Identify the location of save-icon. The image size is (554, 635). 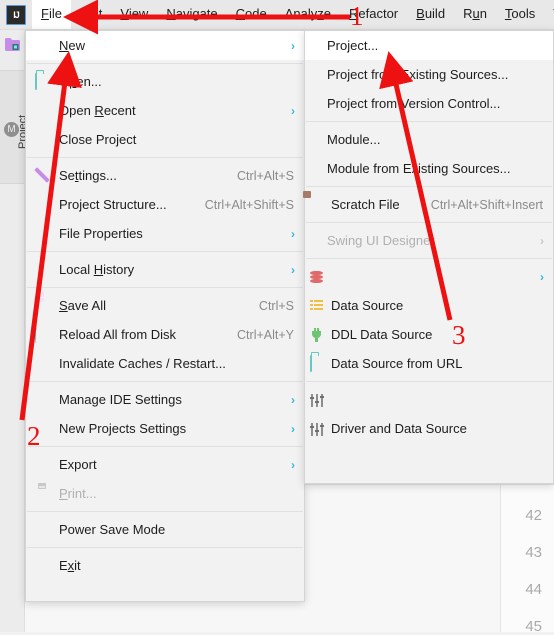
(43, 306).